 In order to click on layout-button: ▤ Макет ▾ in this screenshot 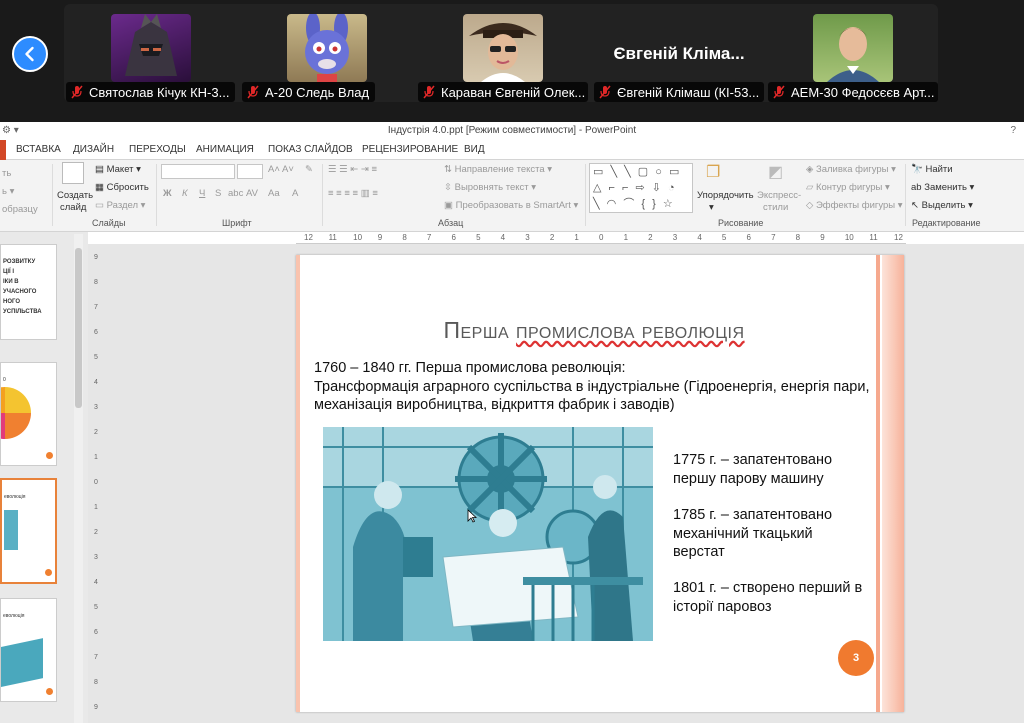, I will do `click(118, 169)`.